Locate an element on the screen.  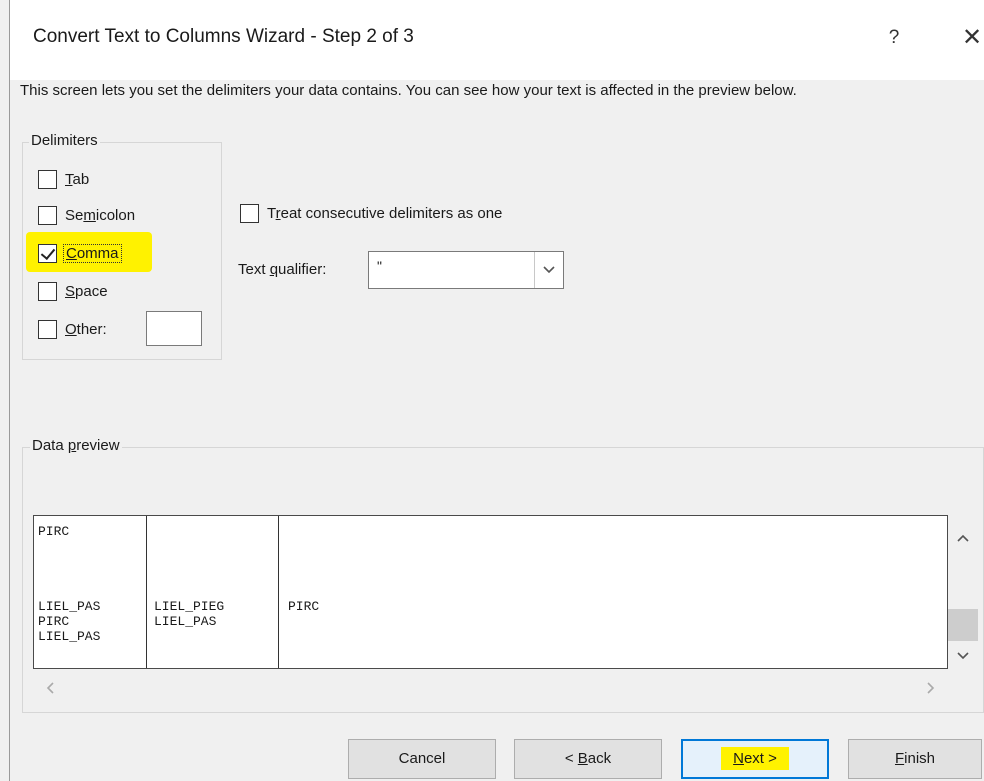
text-qualifier-value: " is located at coordinates (379, 266).